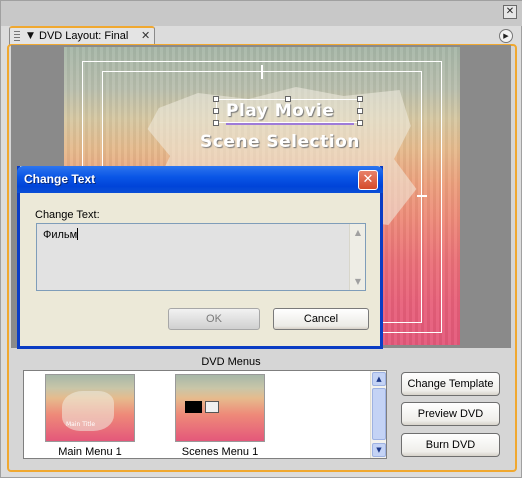 The height and width of the screenshot is (478, 522). What do you see at coordinates (30, 36) in the screenshot?
I see `dropdown-arrow-icon: ▼` at bounding box center [30, 36].